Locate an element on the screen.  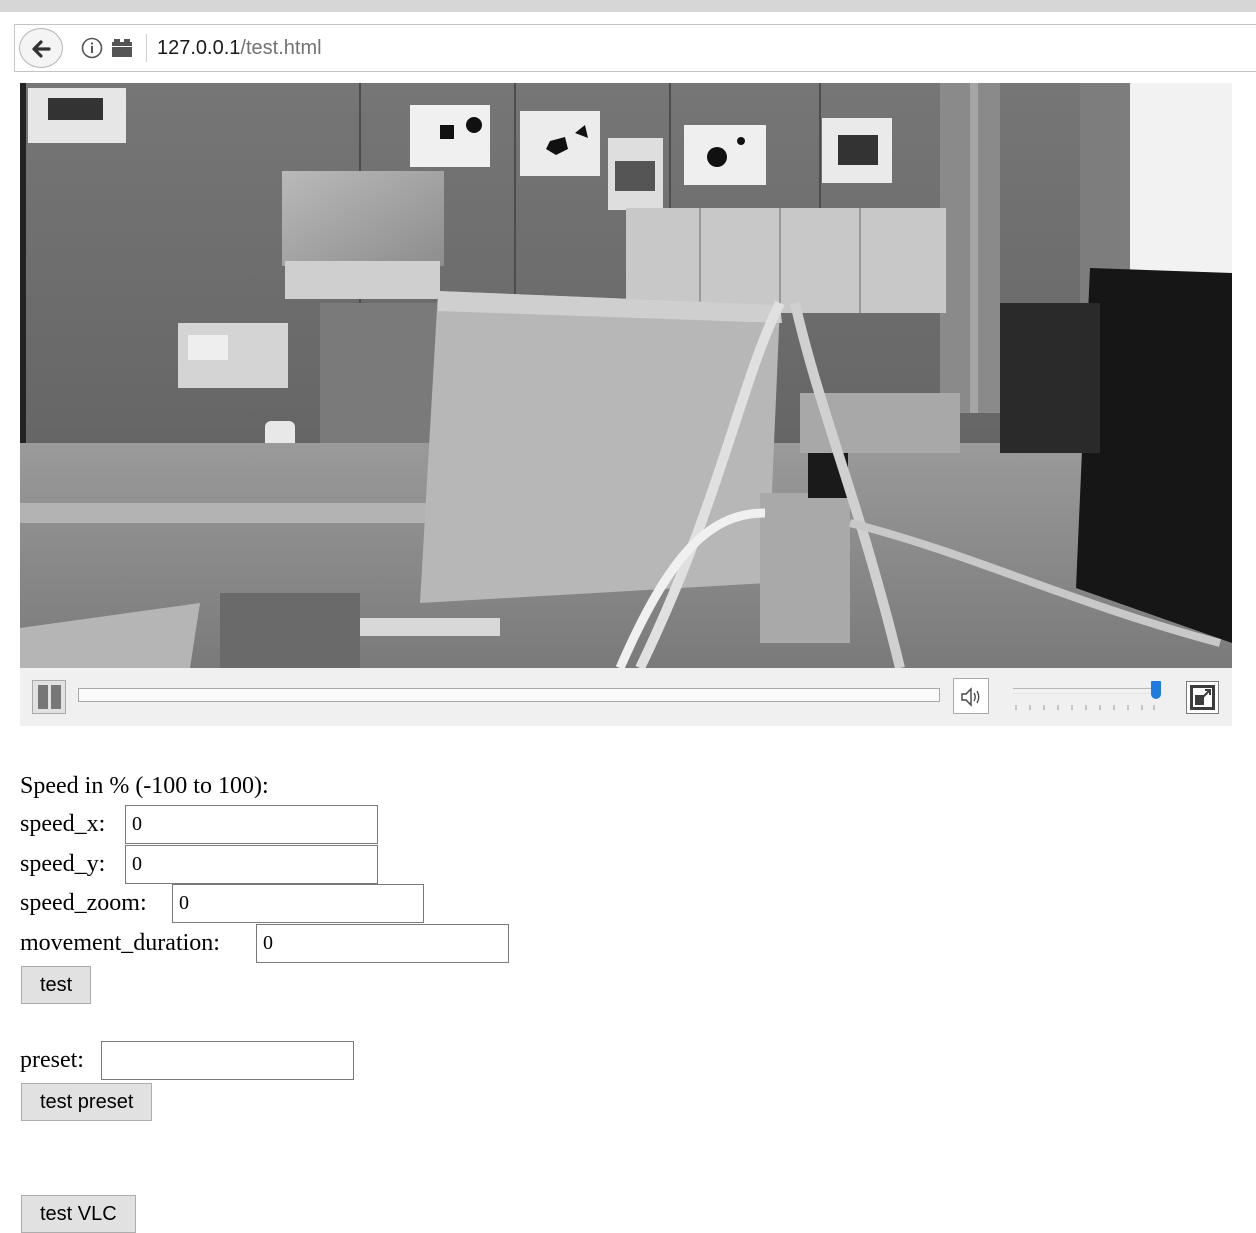
test-preset-button: test preset is located at coordinates (87, 1102).